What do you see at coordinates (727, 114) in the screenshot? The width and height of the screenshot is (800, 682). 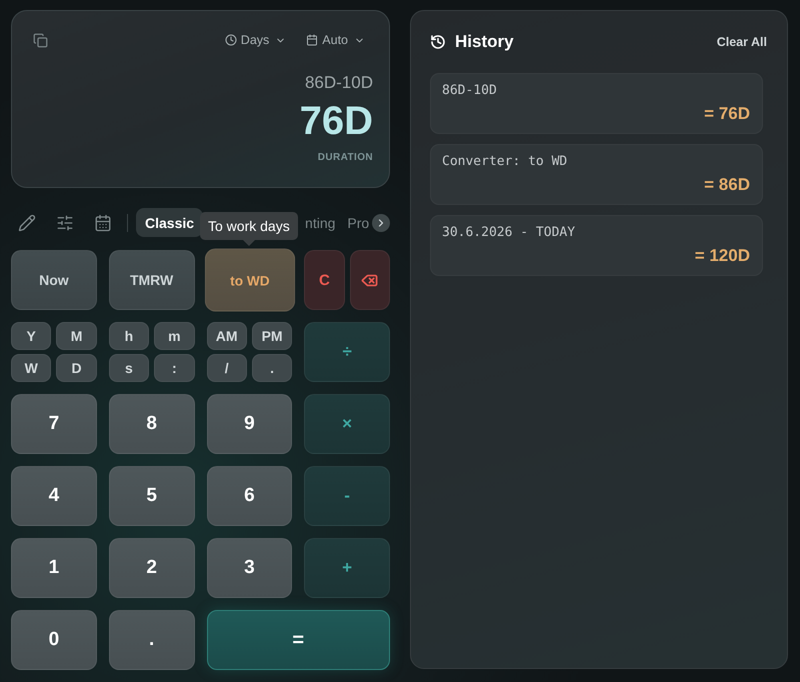 I see `history-result: = 76D` at bounding box center [727, 114].